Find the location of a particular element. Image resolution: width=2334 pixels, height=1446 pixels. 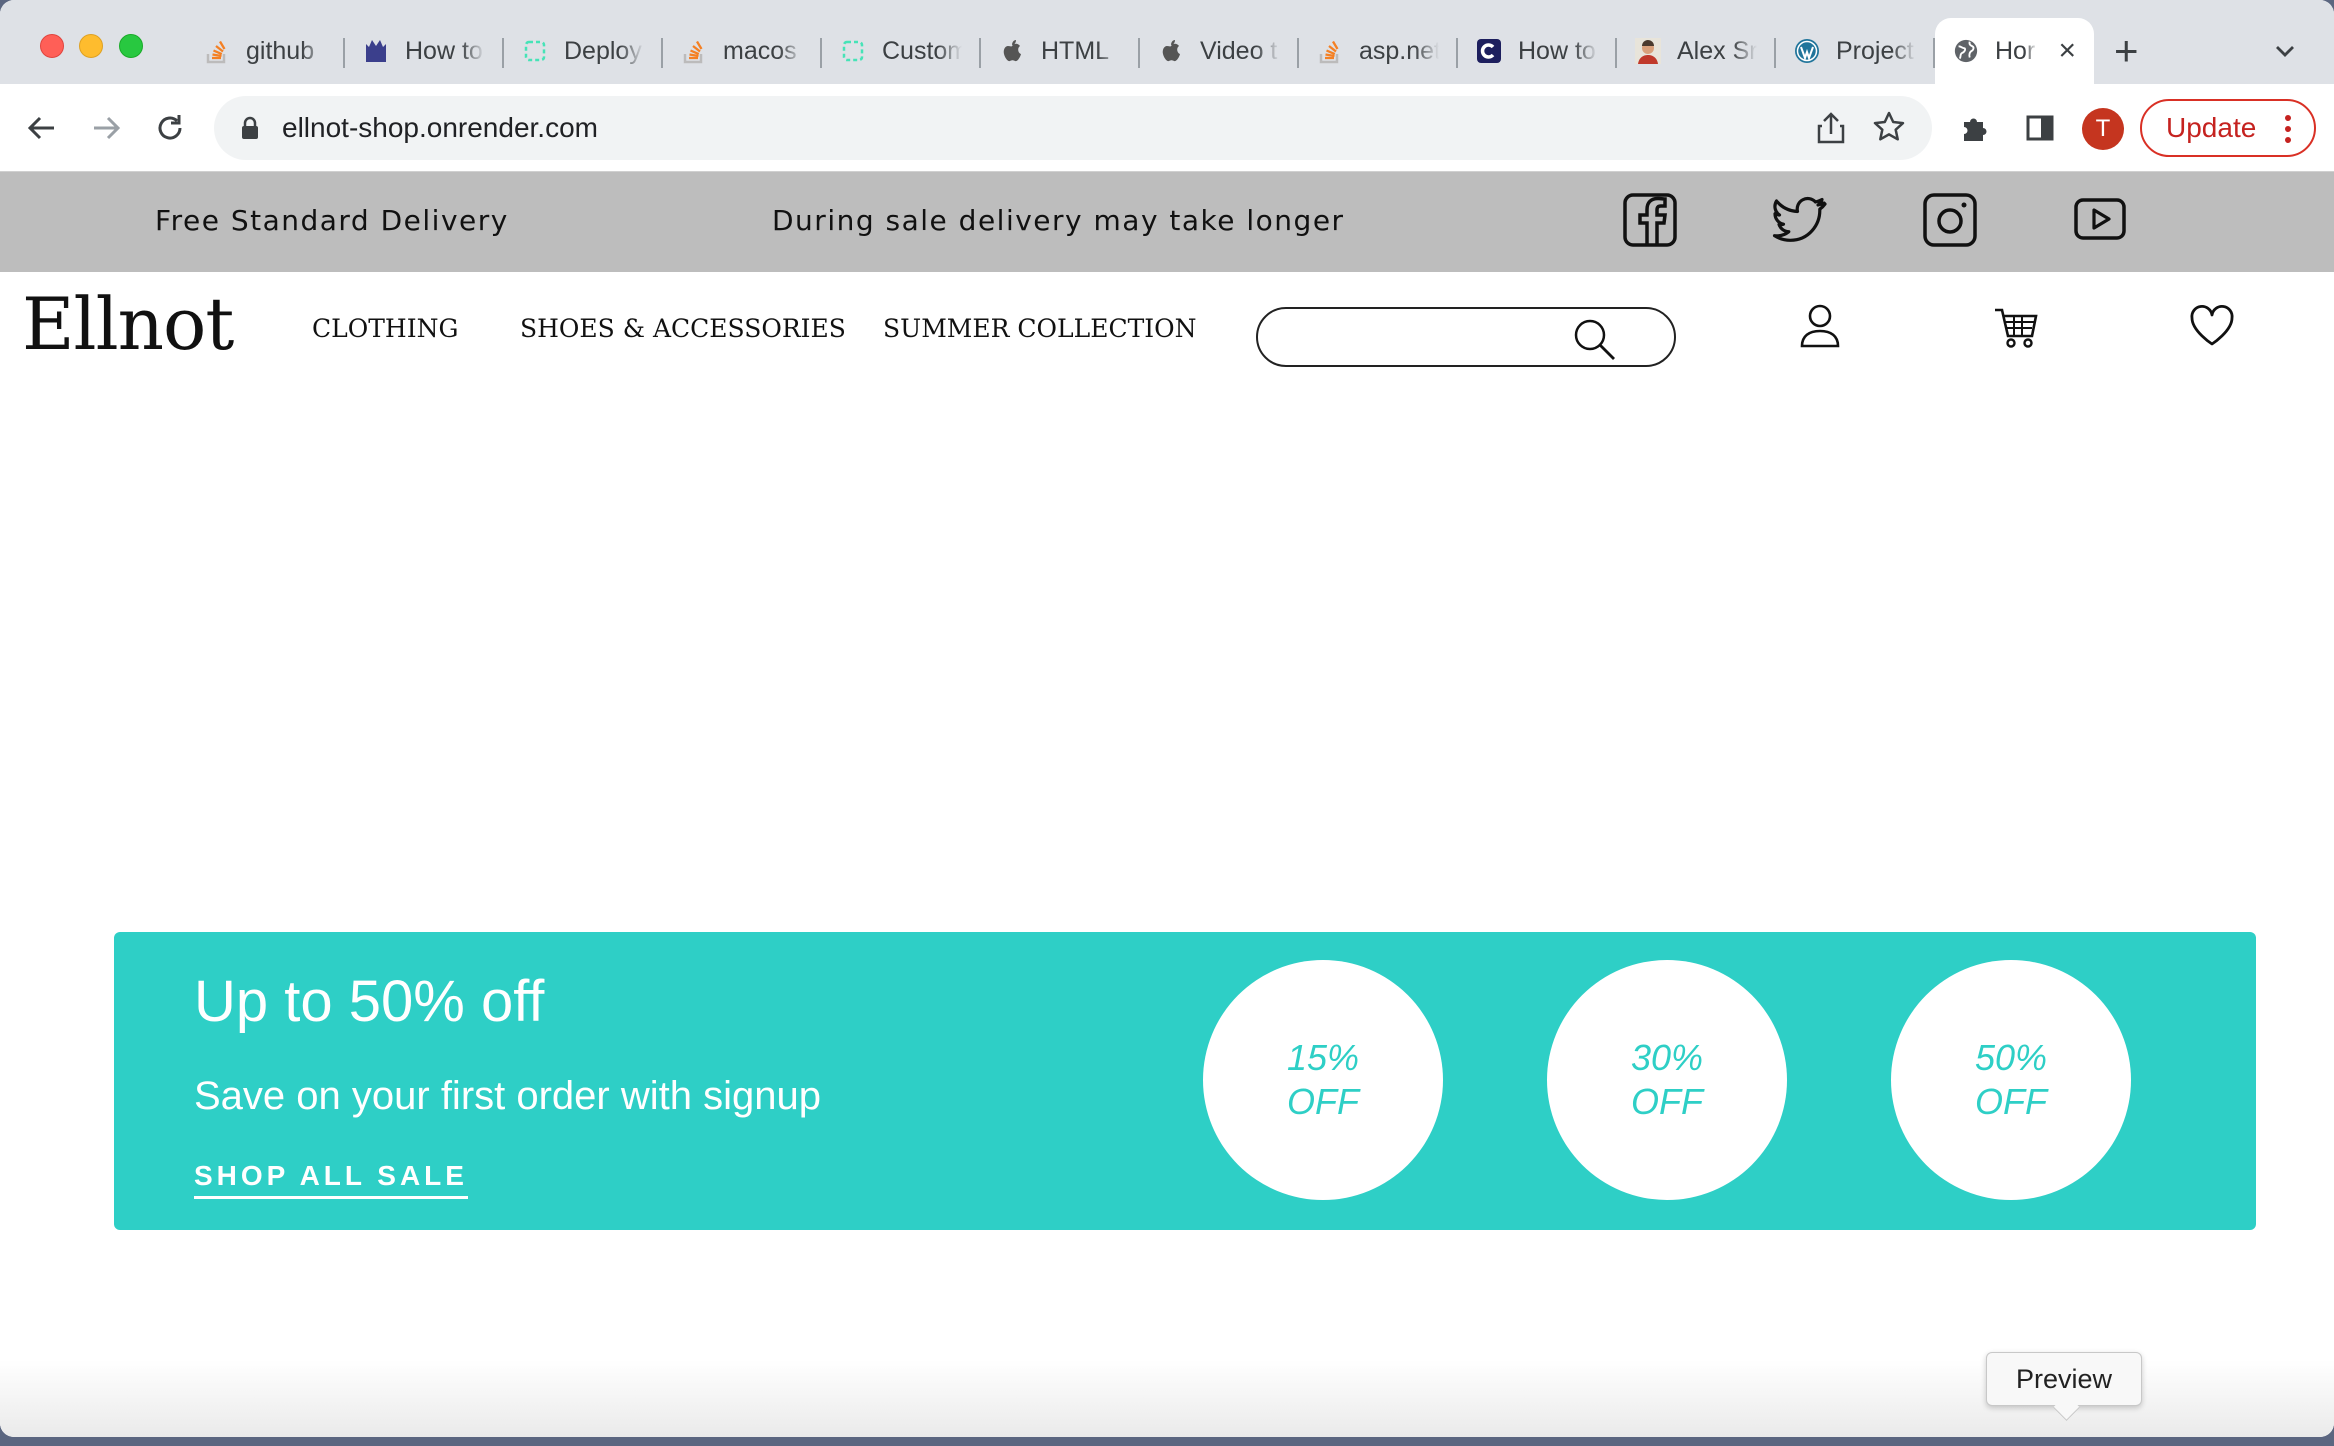

browser-tab: Custom is located at coordinates (901, 51).